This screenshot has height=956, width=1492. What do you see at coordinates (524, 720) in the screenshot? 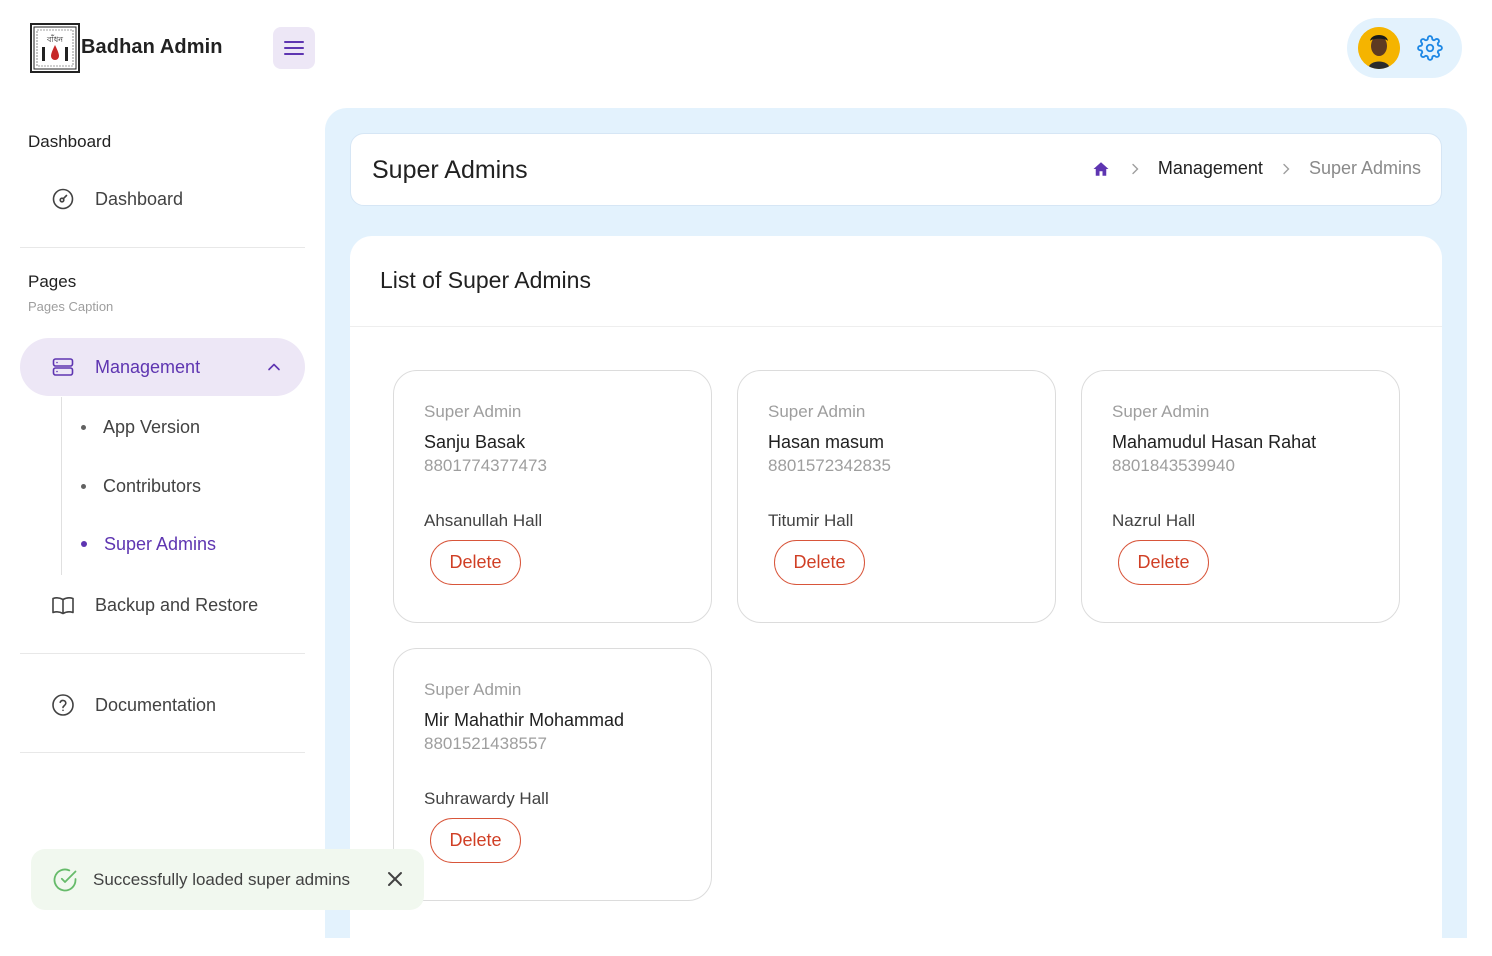
I see `admin-name: Mir Mahathir Mohammad` at bounding box center [524, 720].